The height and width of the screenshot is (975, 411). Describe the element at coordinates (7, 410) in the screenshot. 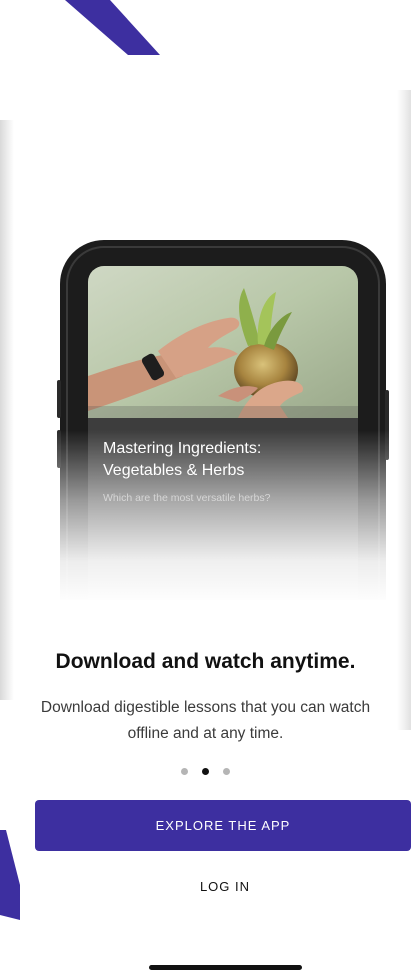

I see `left-edge-shadow` at that location.